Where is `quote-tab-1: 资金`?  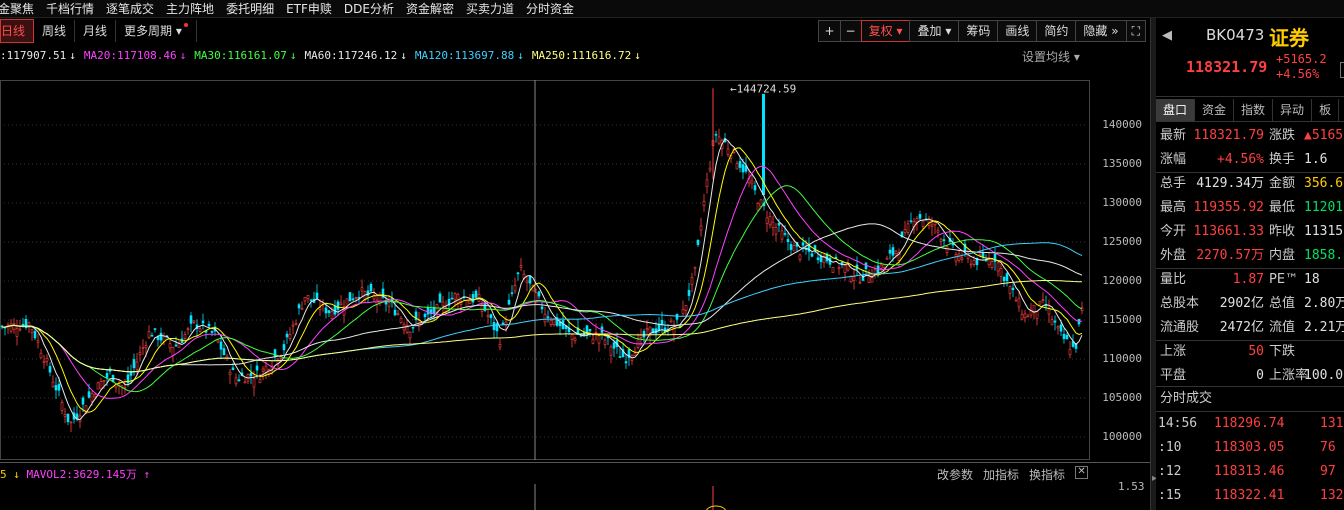 quote-tab-1: 资金 is located at coordinates (1215, 110).